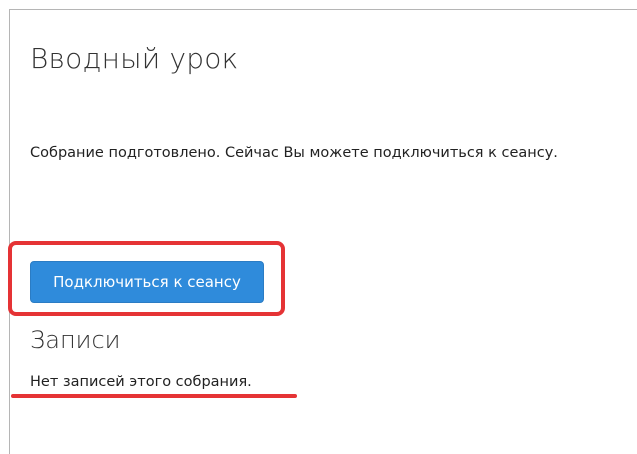 The height and width of the screenshot is (454, 637). What do you see at coordinates (134, 58) in the screenshot?
I see `page-title: Вводный урок` at bounding box center [134, 58].